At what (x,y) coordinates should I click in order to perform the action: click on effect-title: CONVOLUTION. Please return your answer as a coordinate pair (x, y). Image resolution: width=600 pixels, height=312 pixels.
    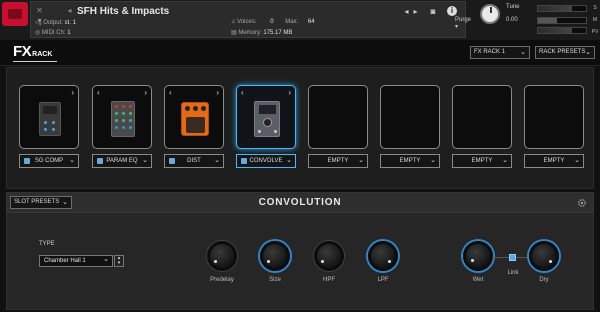
    Looking at the image, I should click on (300, 202).